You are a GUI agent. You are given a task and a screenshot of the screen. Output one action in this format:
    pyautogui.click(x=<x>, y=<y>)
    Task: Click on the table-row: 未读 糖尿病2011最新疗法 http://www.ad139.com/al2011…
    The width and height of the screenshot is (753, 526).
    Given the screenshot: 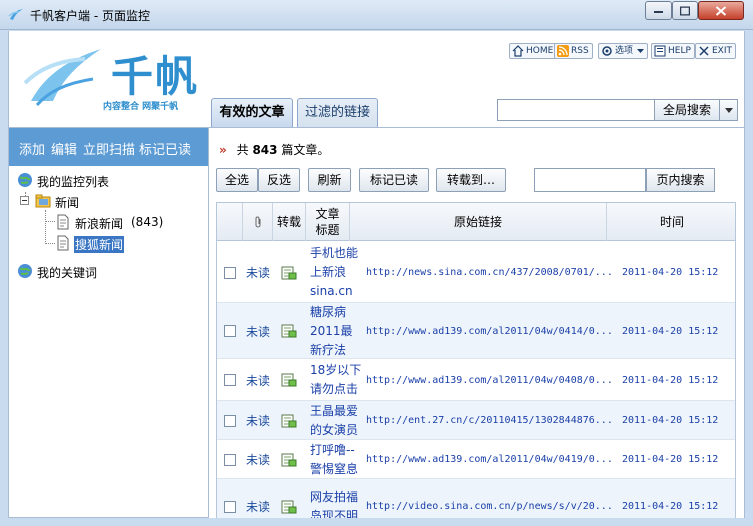 What is the action you would take?
    pyautogui.click(x=476, y=331)
    